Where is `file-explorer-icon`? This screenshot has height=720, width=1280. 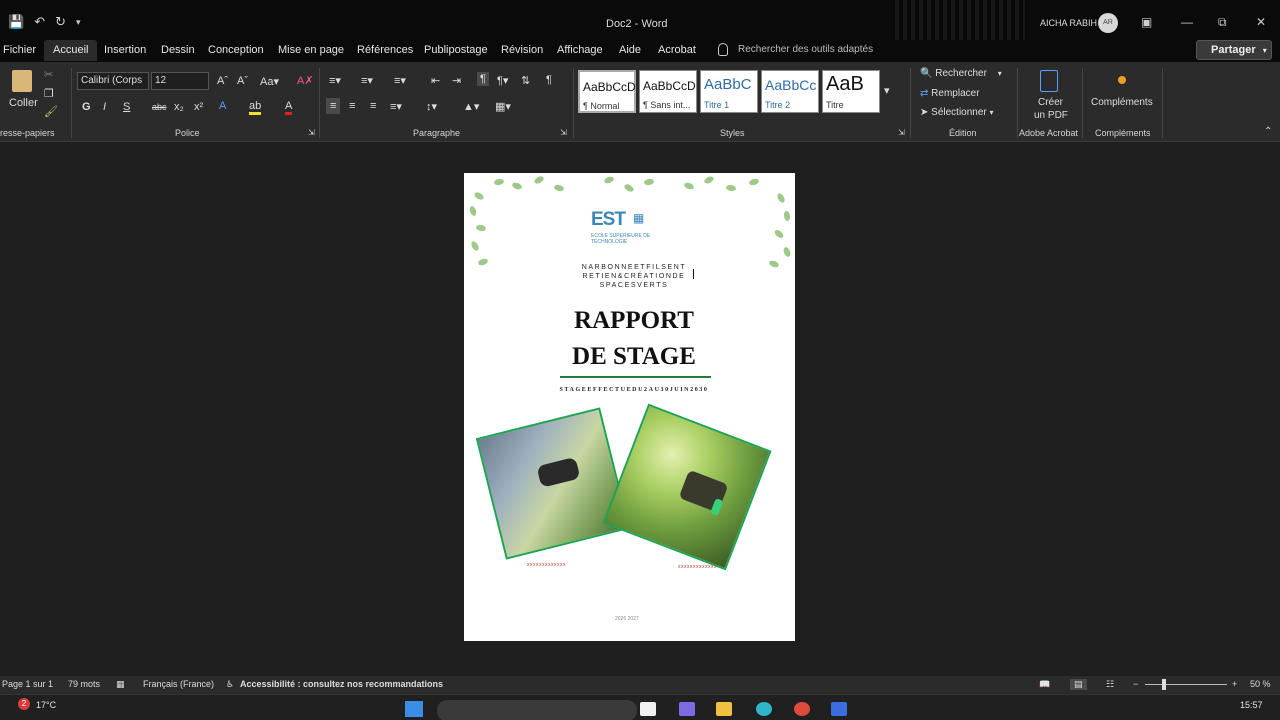
file-explorer-icon is located at coordinates (724, 709).